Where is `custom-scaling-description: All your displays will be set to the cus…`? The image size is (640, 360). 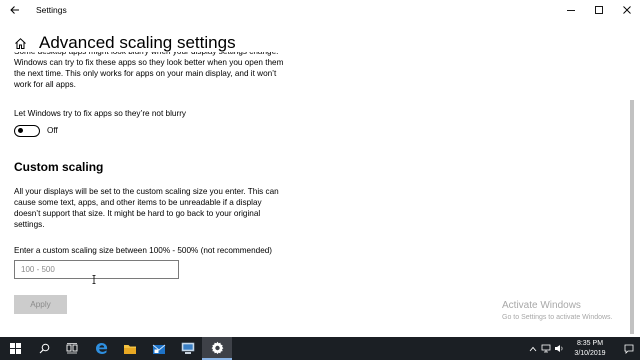
custom-scaling-description: All your displays will be set to the cus… is located at coordinates (146, 208).